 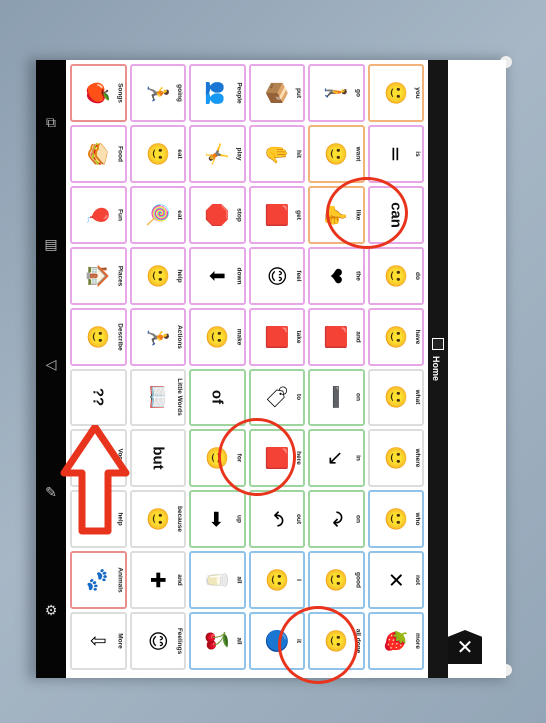 I want to click on symbol-button: 📦 put, so click(x=276, y=93).